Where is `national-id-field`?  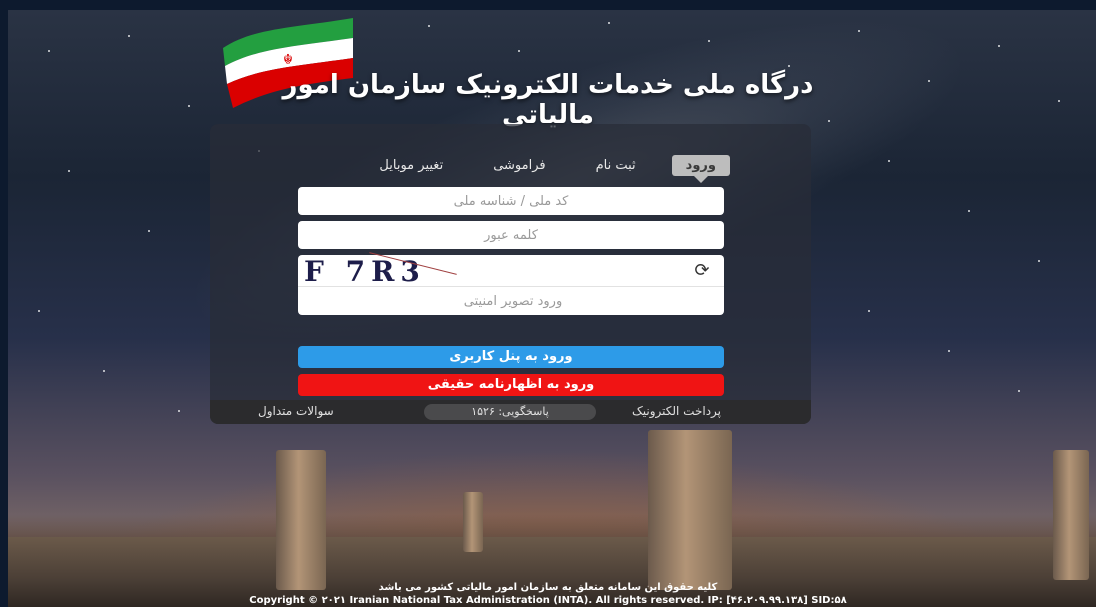 national-id-field is located at coordinates (511, 201).